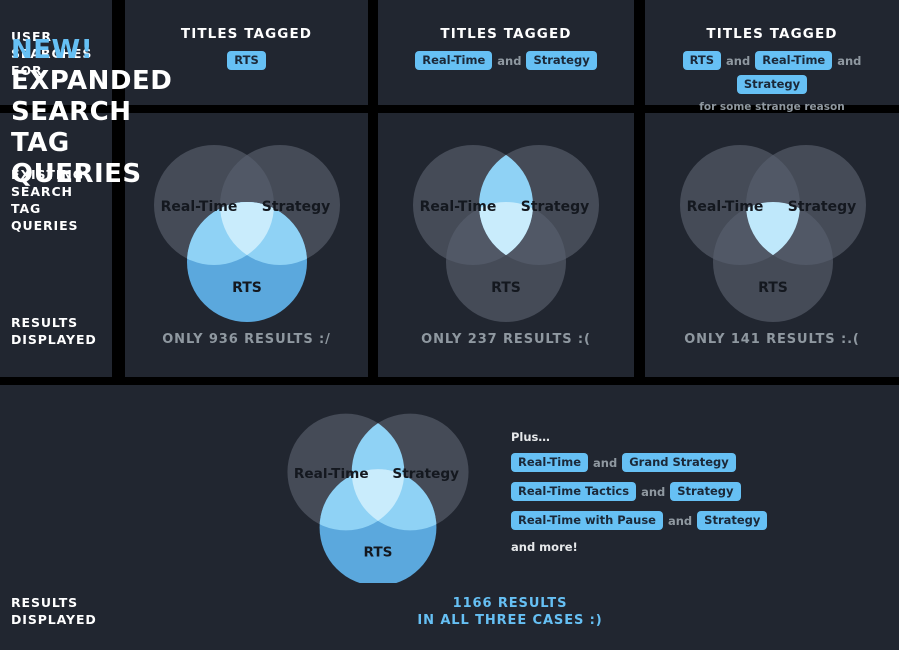 The width and height of the screenshot is (899, 650). What do you see at coordinates (679, 462) in the screenshot?
I see `tag-grand-strategy: Grand Strategy` at bounding box center [679, 462].